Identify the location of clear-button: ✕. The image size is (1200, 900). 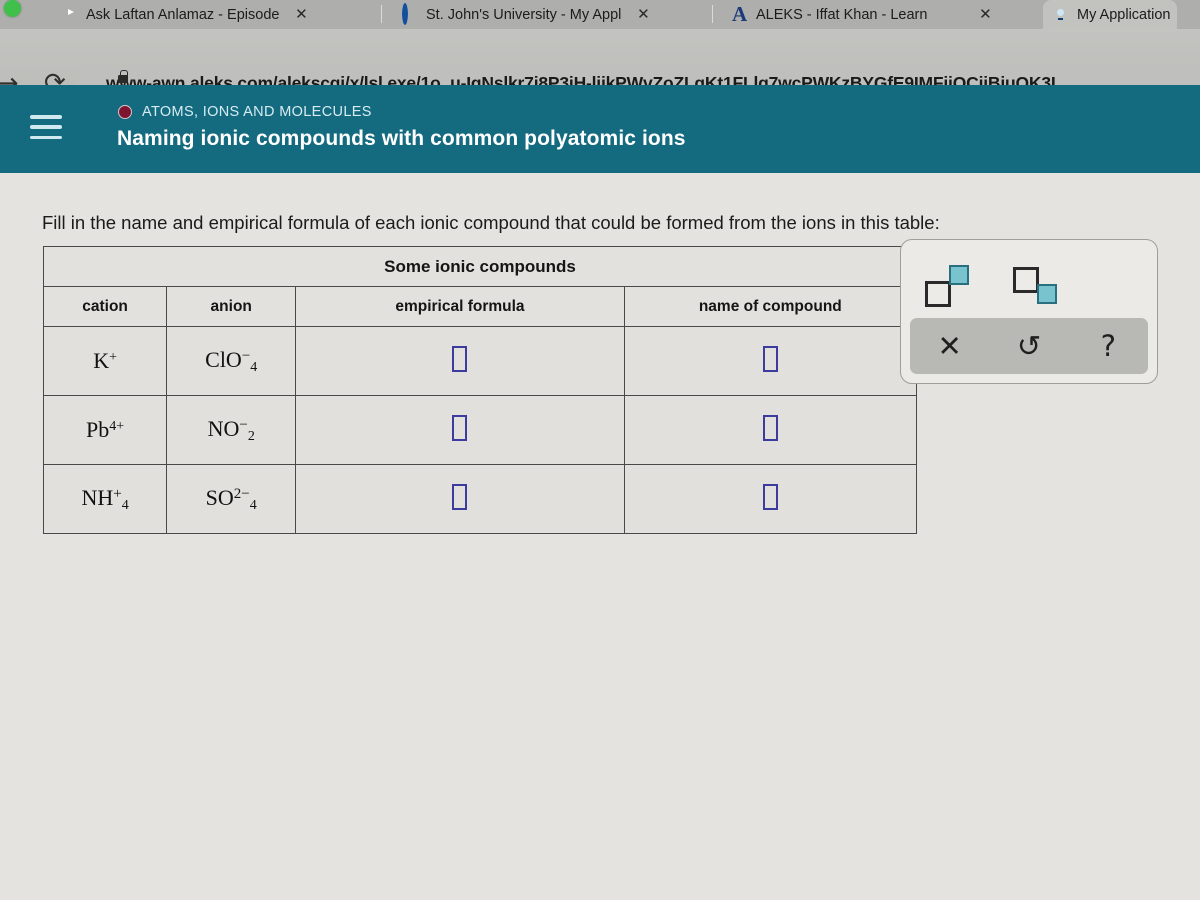
(950, 346).